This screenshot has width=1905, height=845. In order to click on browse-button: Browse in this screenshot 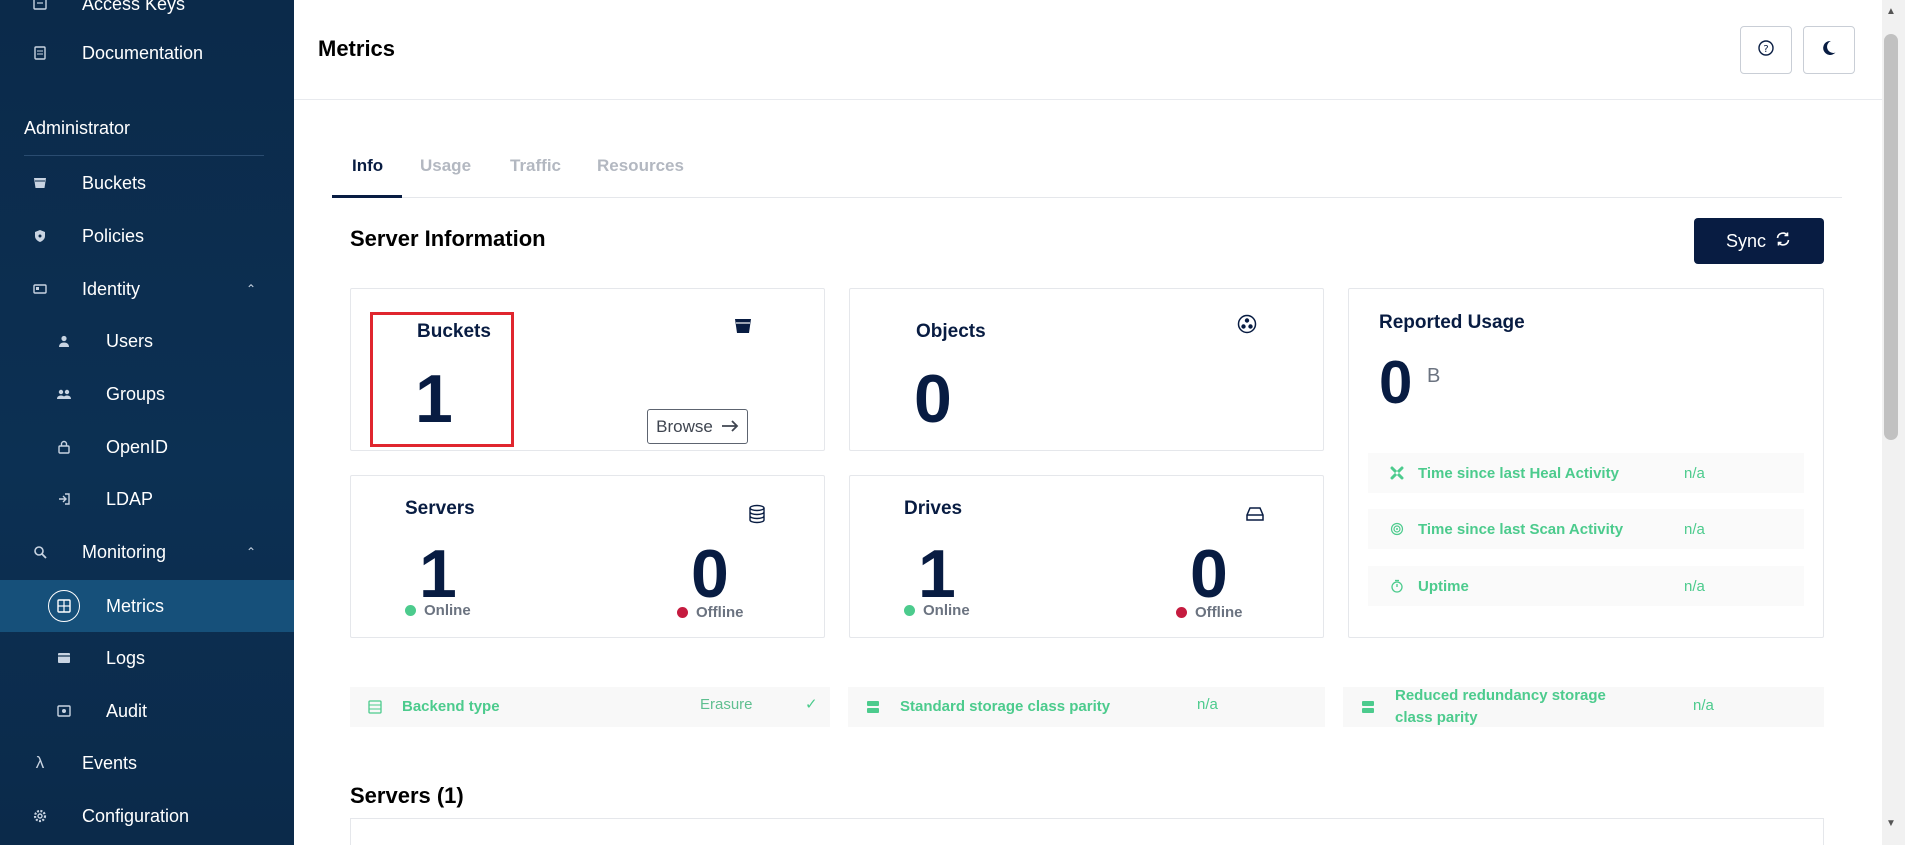, I will do `click(697, 426)`.